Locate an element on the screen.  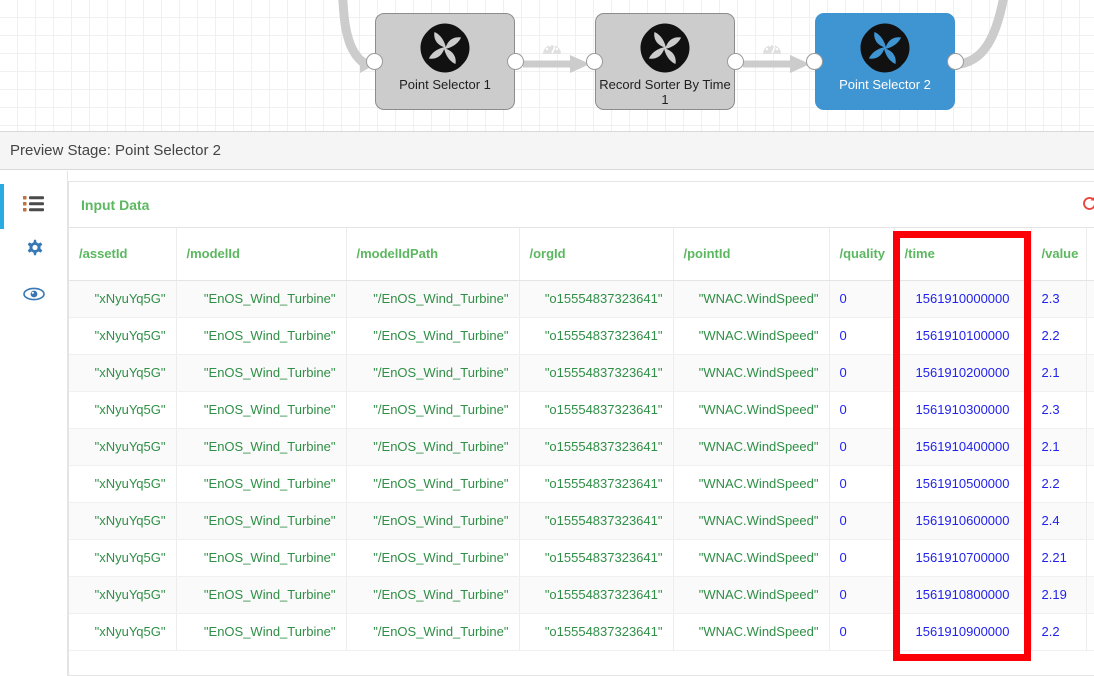
column-header-modelId: /modelId is located at coordinates (261, 254).